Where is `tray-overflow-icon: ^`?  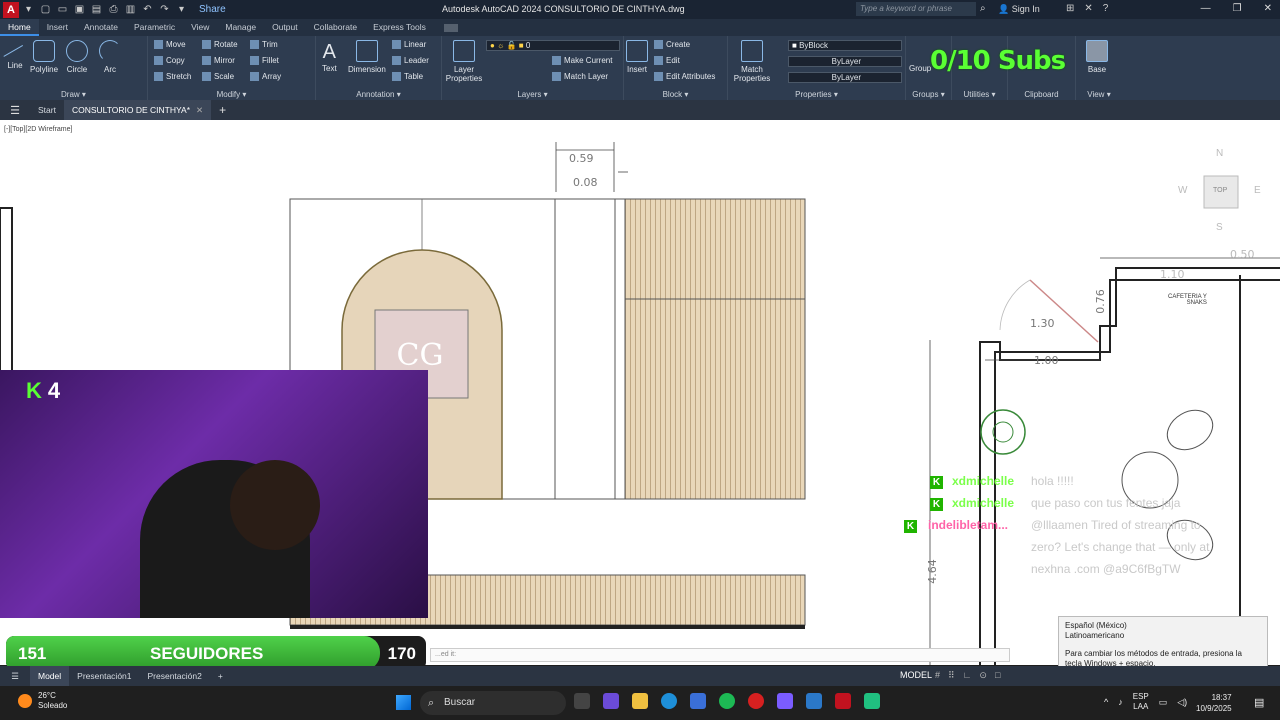 tray-overflow-icon: ^ is located at coordinates (1106, 702).